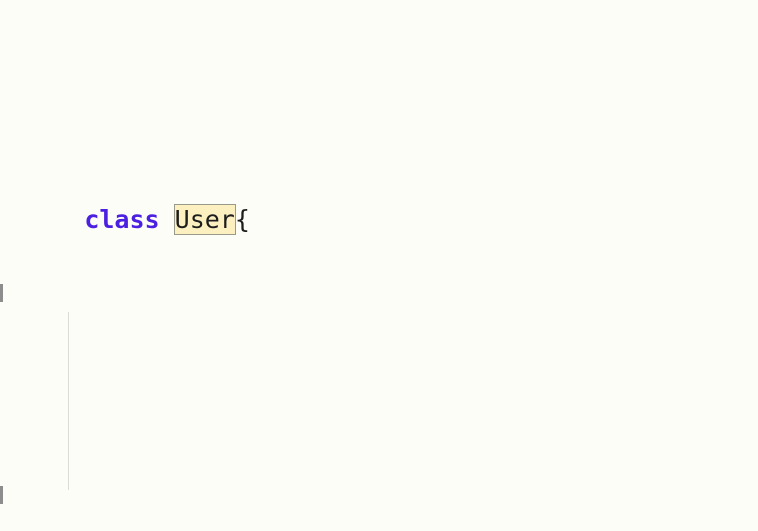 The width and height of the screenshot is (758, 531). I want to click on class-name-user-highlighted: User, so click(204, 219).